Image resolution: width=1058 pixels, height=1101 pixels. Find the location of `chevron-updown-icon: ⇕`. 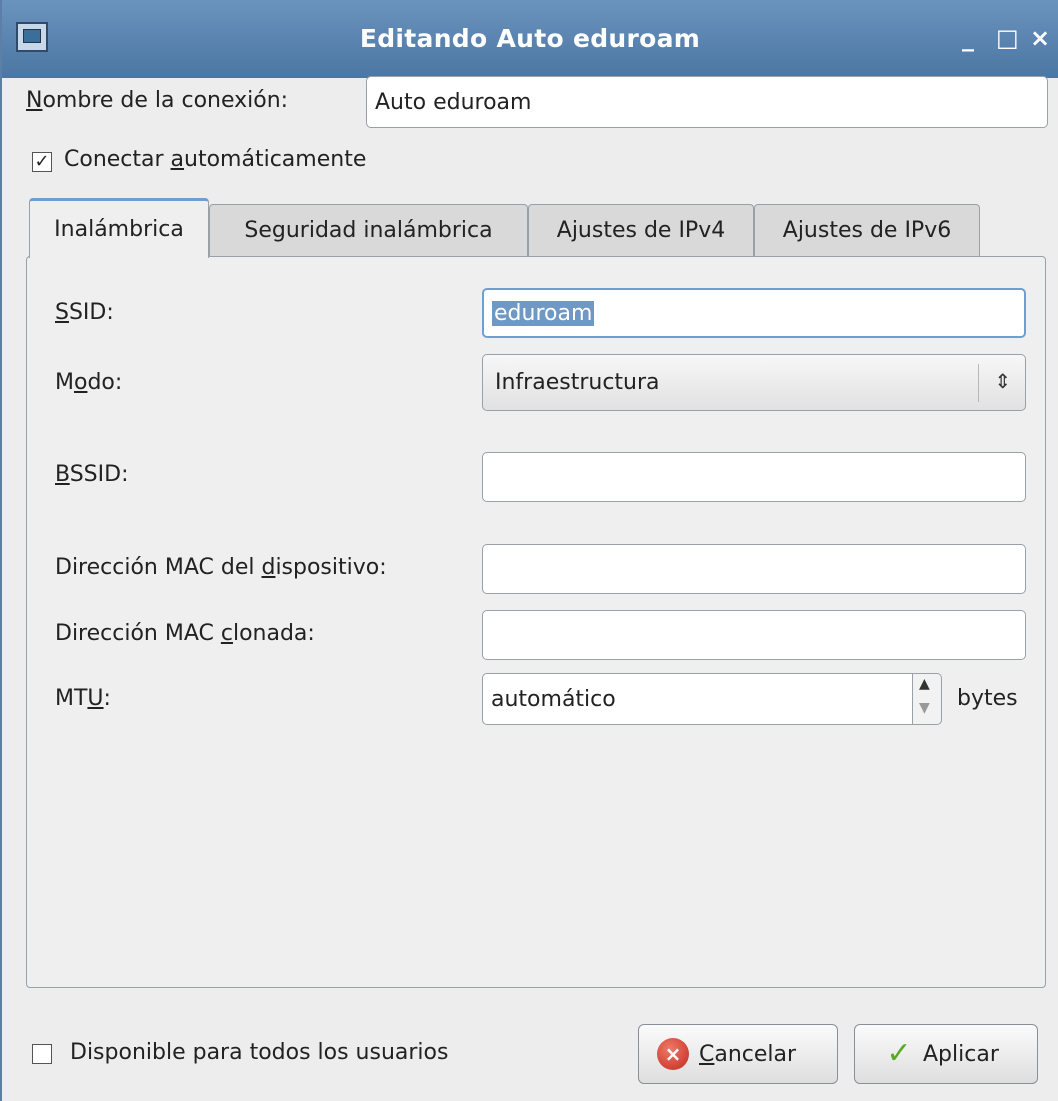

chevron-updown-icon: ⇕ is located at coordinates (1002, 381).